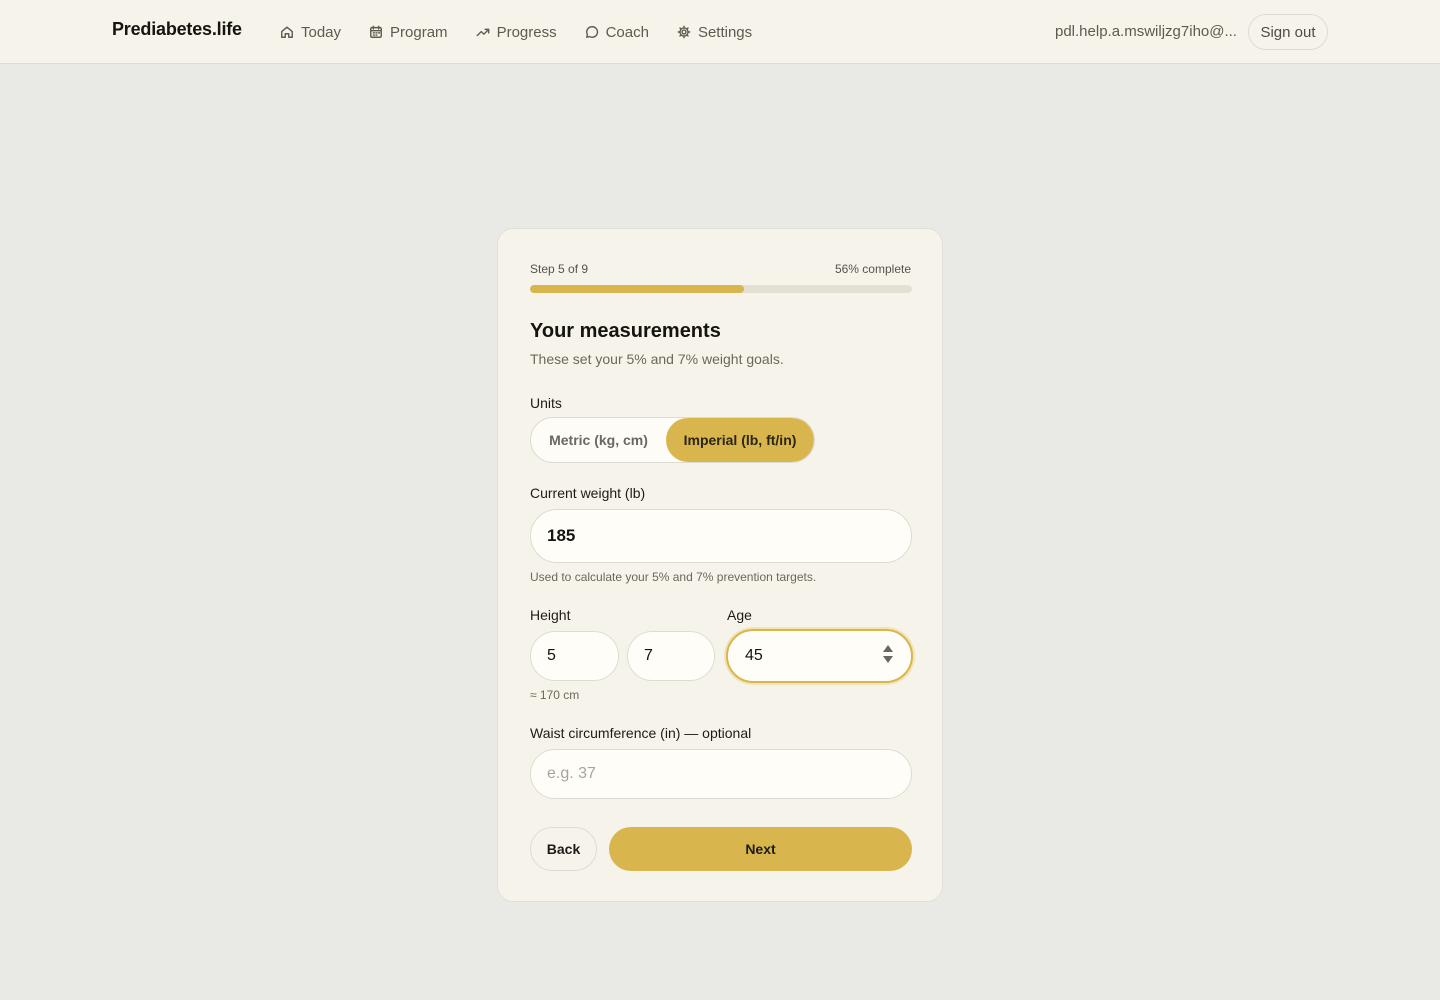  Describe the element at coordinates (872, 269) in the screenshot. I see `percent-complete: 56% complete` at that location.